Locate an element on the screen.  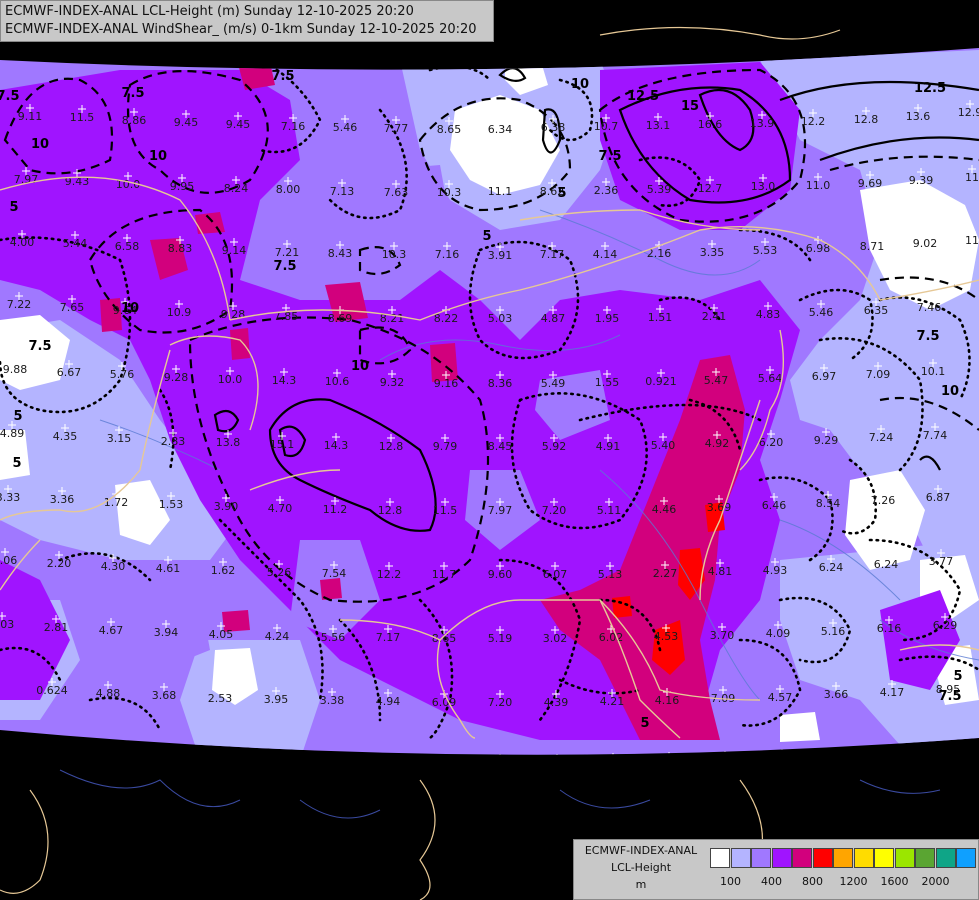
field-value-label: 3.66 is located at coordinates (836, 694).